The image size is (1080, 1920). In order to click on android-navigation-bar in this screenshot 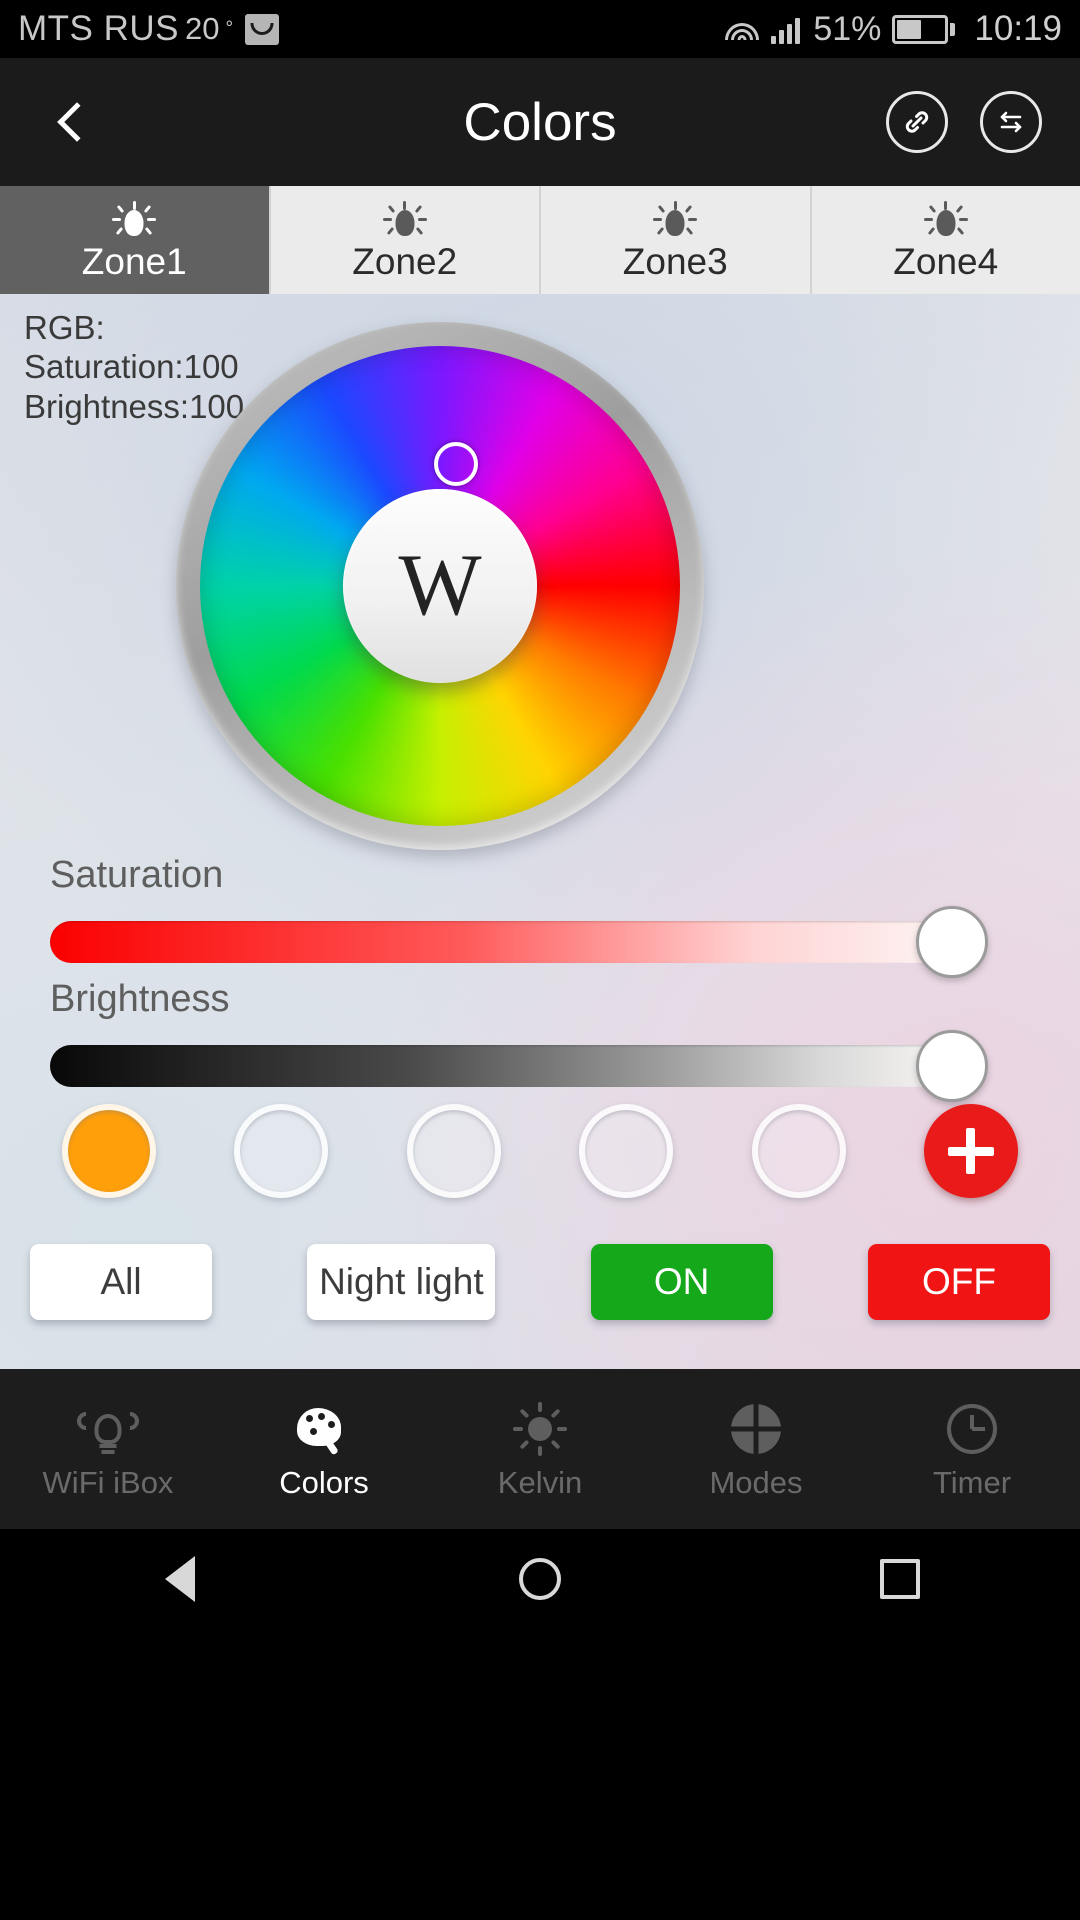, I will do `click(540, 1578)`.